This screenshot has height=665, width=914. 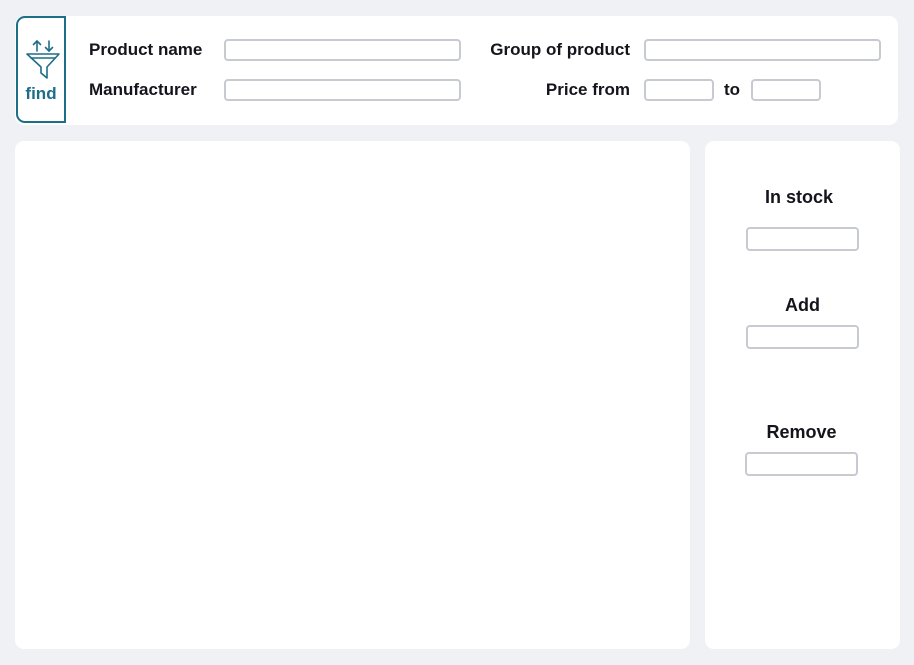 I want to click on find-button: find, so click(x=41, y=69).